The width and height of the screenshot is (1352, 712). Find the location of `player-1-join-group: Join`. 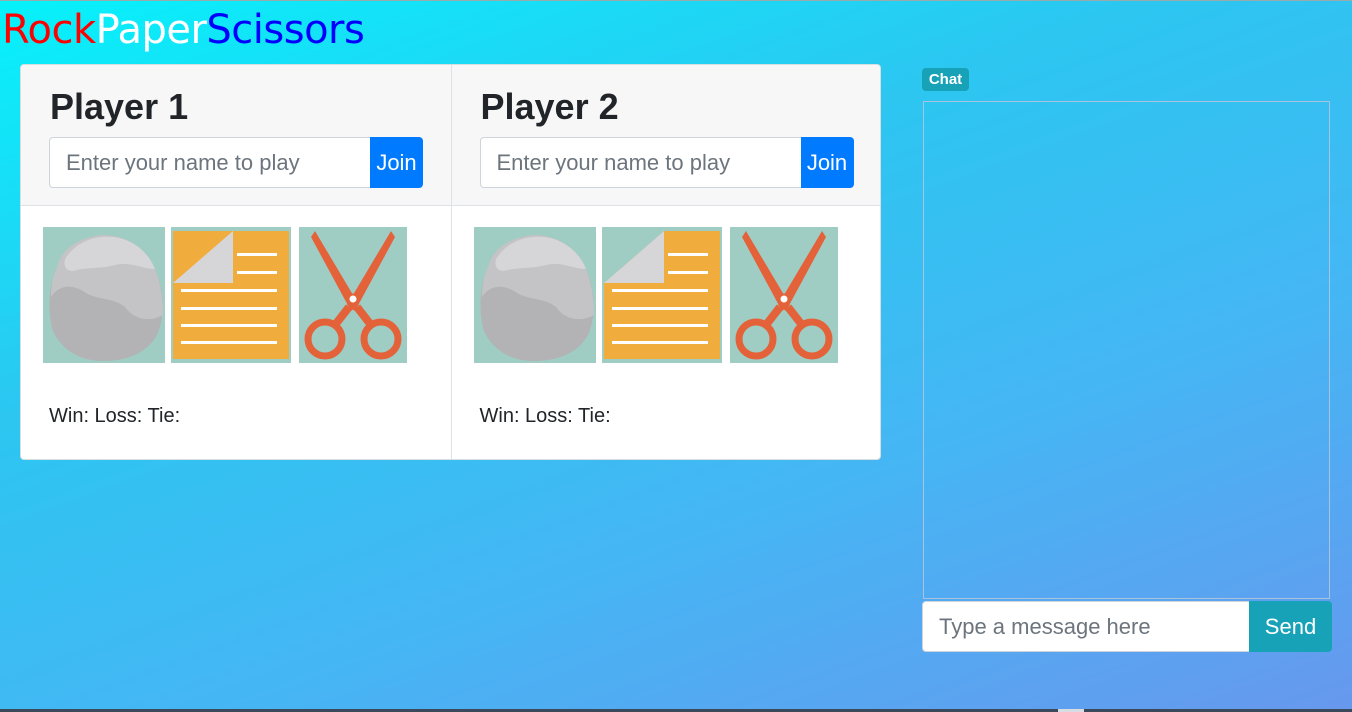

player-1-join-group: Join is located at coordinates (236, 162).